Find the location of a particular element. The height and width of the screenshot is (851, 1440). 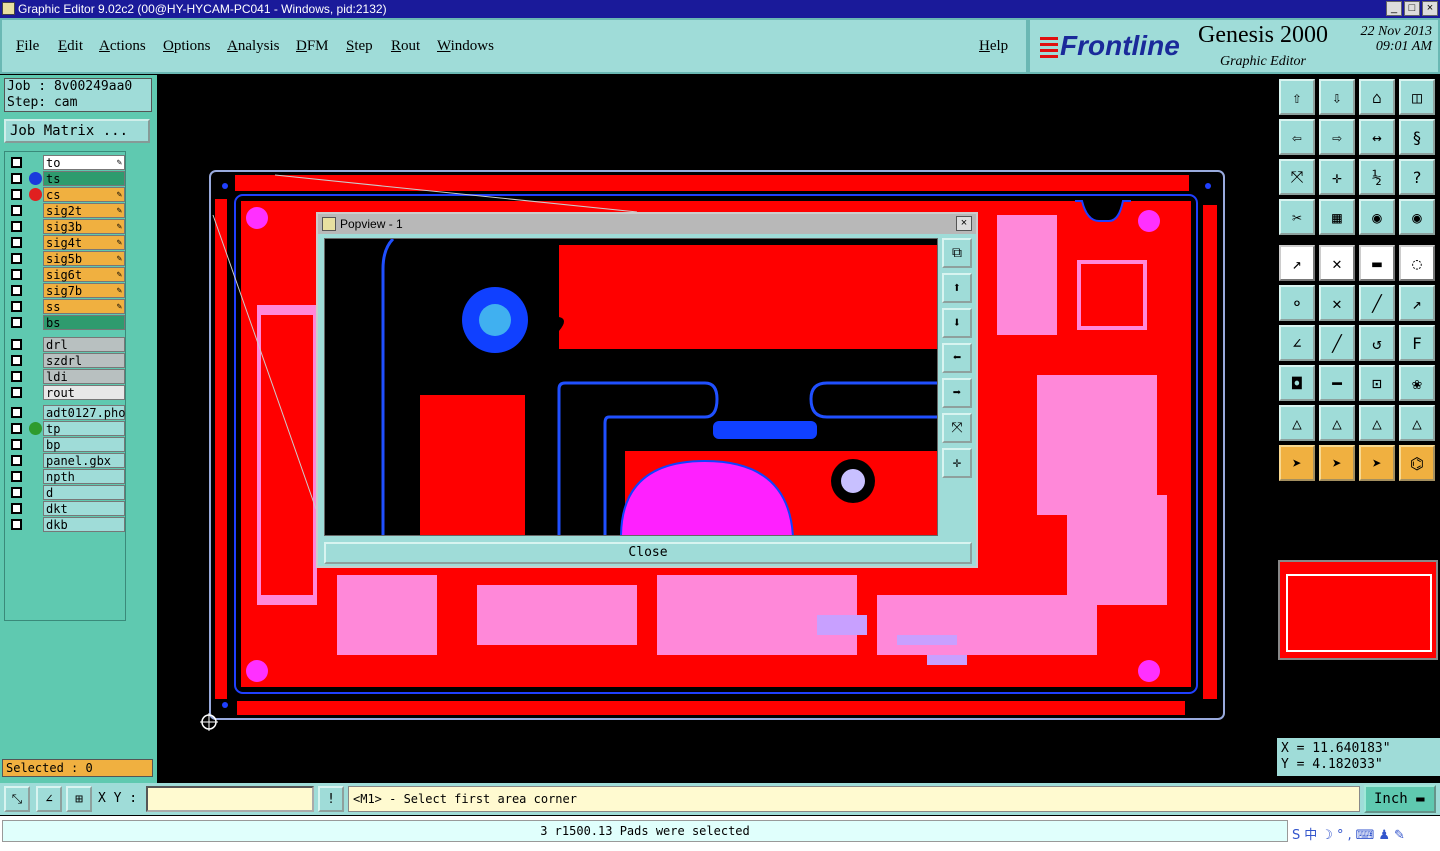

layer-row: ts is located at coordinates (66, 178).